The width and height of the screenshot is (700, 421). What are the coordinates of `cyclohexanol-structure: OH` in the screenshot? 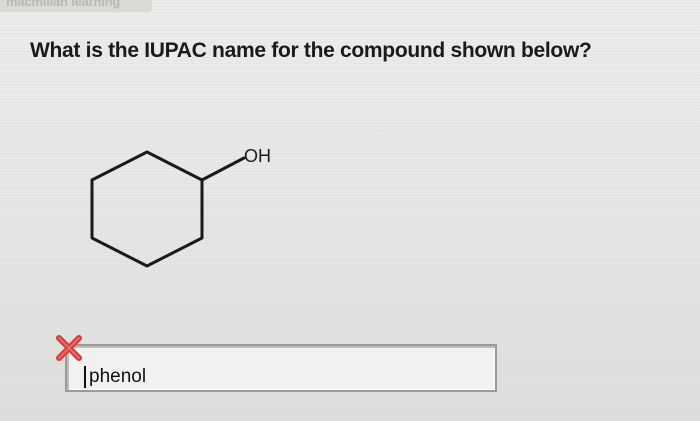 It's located at (180, 207).